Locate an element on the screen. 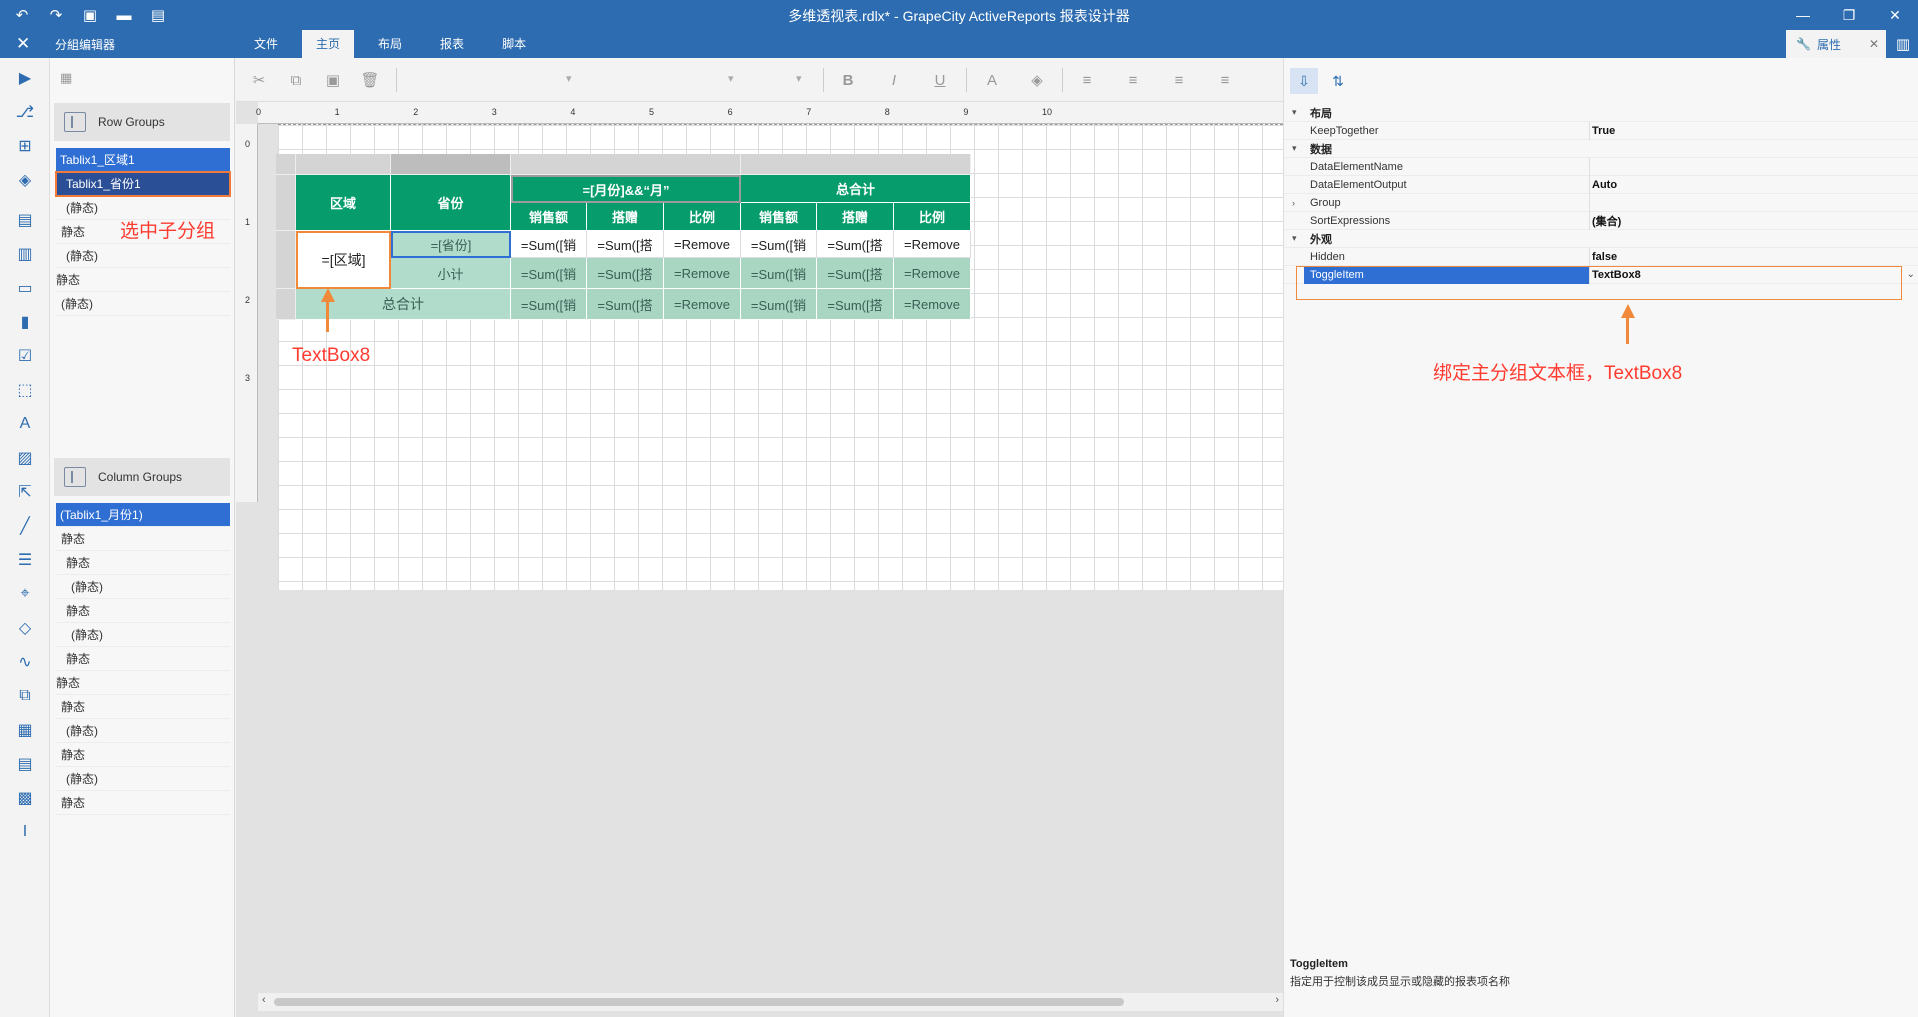  property-row: SortExpressions (集合) is located at coordinates (1601, 221).